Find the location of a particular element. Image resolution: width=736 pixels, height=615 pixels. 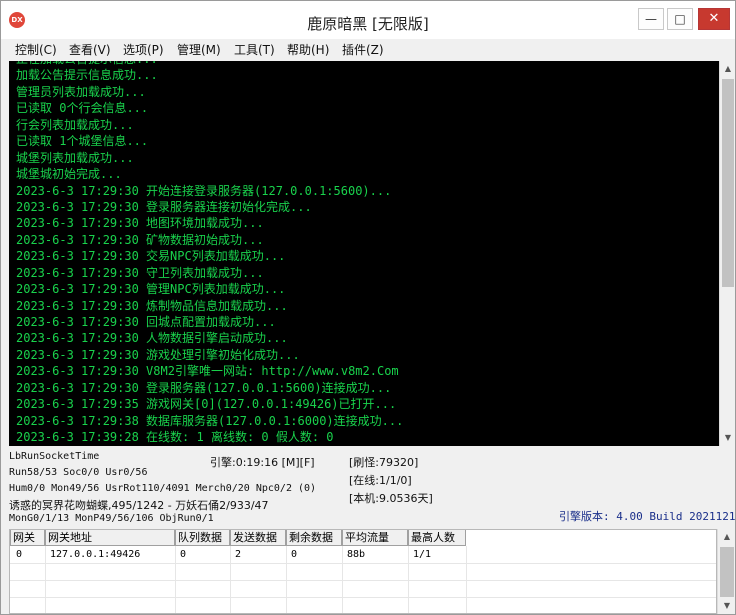

menu-control: 控制(C) is located at coordinates (36, 49).